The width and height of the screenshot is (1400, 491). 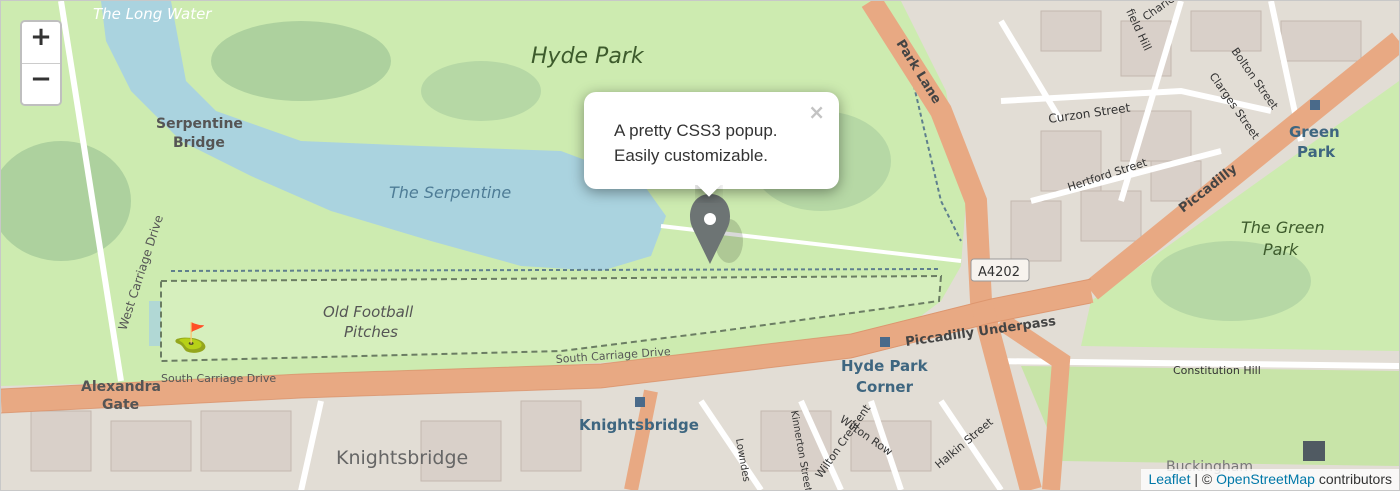 What do you see at coordinates (450, 192) in the screenshot?
I see `serpentine-label: The Serpentine` at bounding box center [450, 192].